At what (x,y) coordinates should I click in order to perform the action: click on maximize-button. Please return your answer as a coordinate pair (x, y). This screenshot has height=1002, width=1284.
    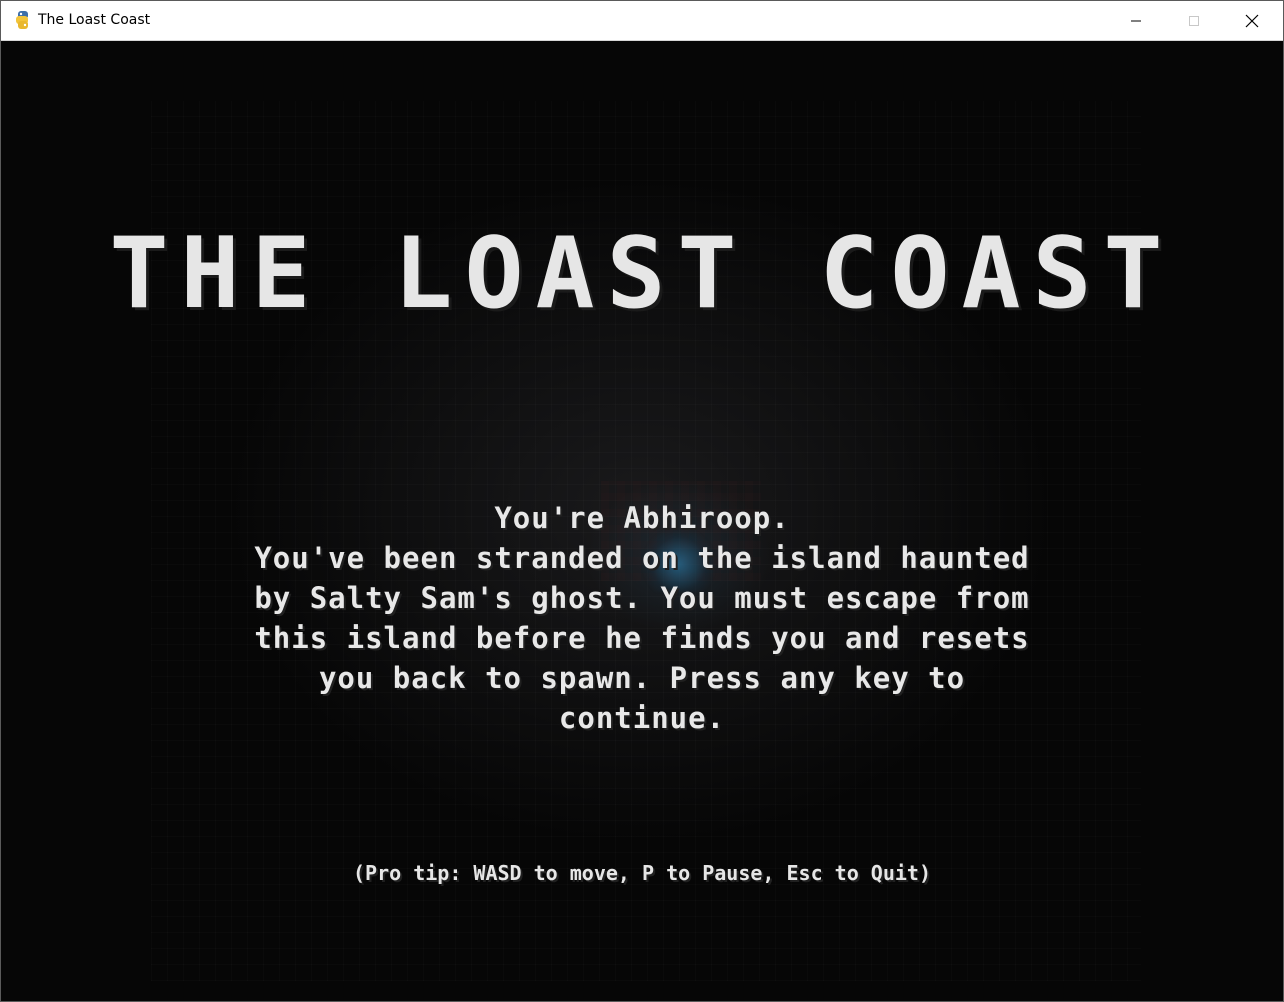
    Looking at the image, I should click on (1194, 20).